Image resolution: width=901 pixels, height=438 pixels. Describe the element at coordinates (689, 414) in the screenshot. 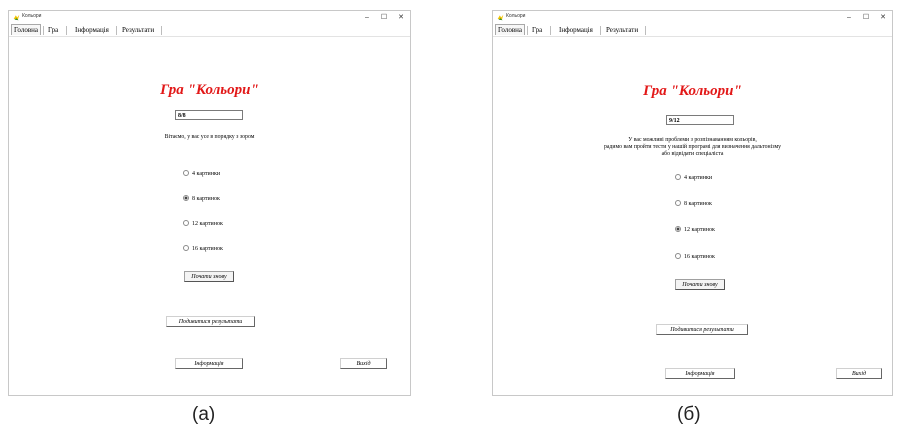

I see `caption-b: (б)` at that location.